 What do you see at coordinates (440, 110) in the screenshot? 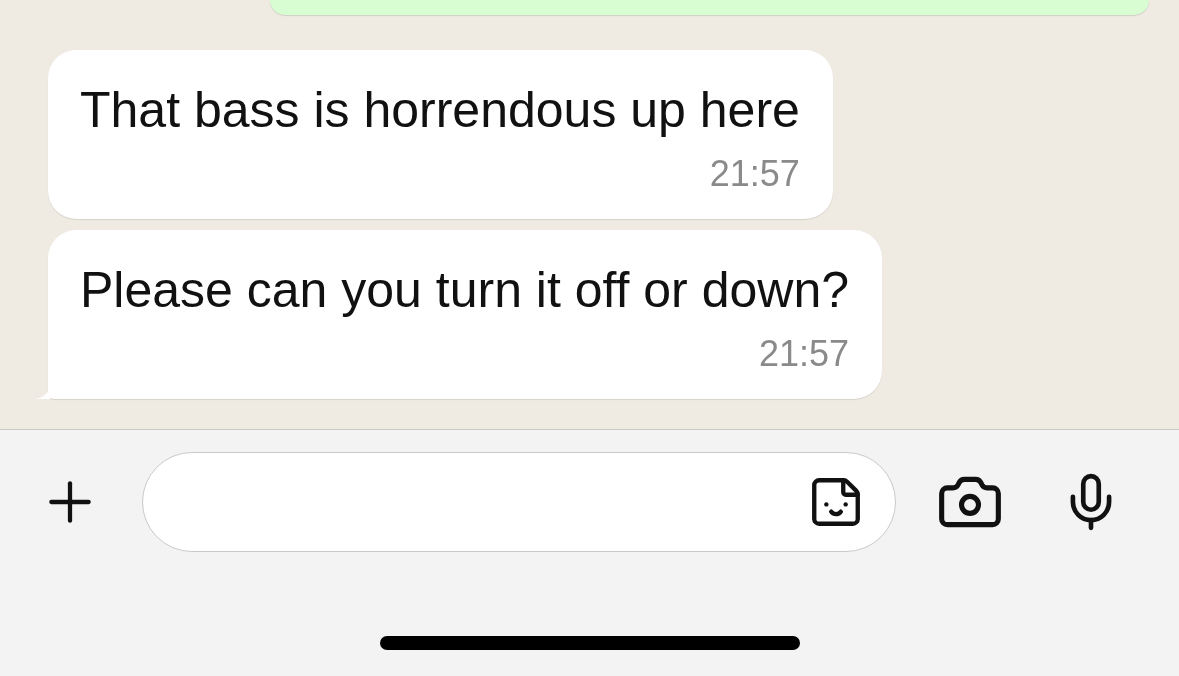
I see `message-text: That bass is horrendous up here` at bounding box center [440, 110].